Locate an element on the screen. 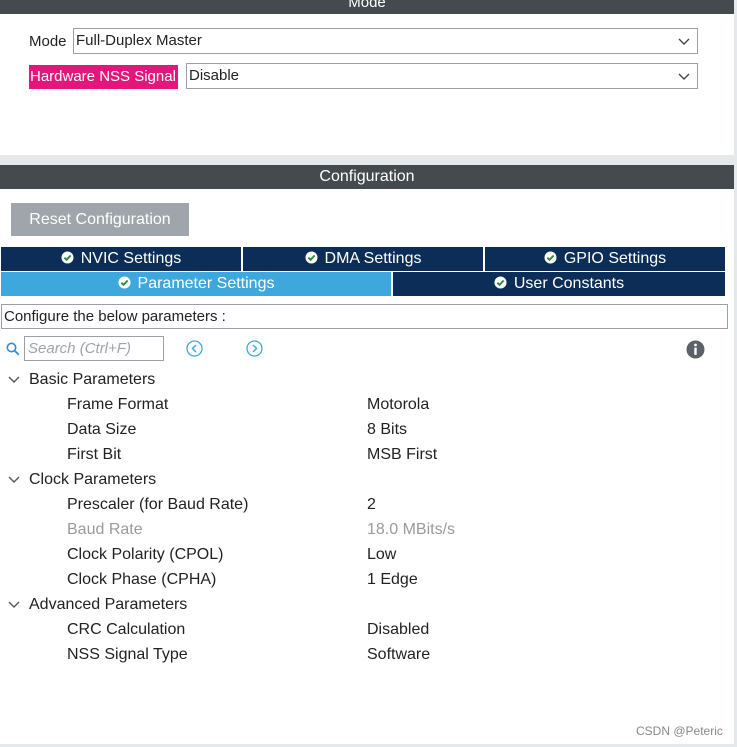  param-name: Prescaler (for Baud Rate) is located at coordinates (158, 504).